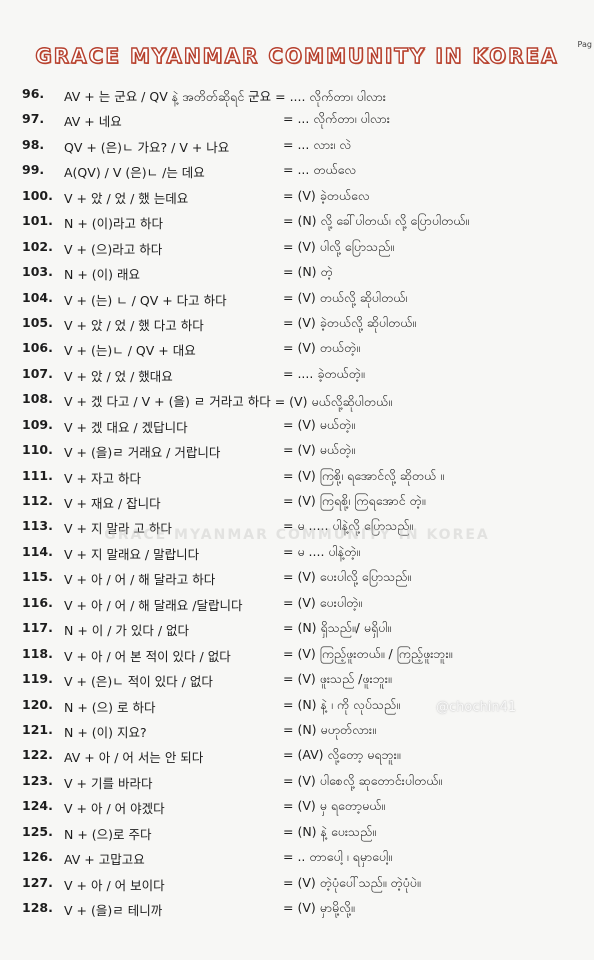 The height and width of the screenshot is (960, 594). What do you see at coordinates (145, 300) in the screenshot?
I see `grammar-form: V + (는) ㄴ / QV + 다고 하다` at bounding box center [145, 300].